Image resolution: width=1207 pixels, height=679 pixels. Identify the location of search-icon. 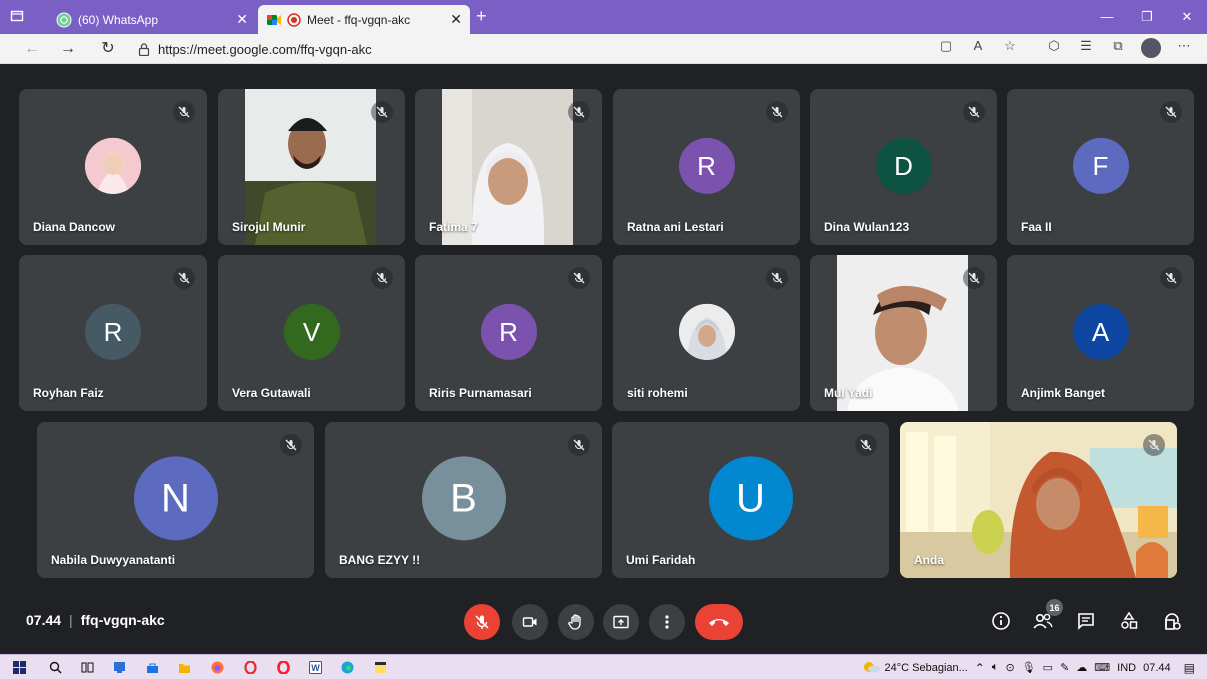
(55, 667).